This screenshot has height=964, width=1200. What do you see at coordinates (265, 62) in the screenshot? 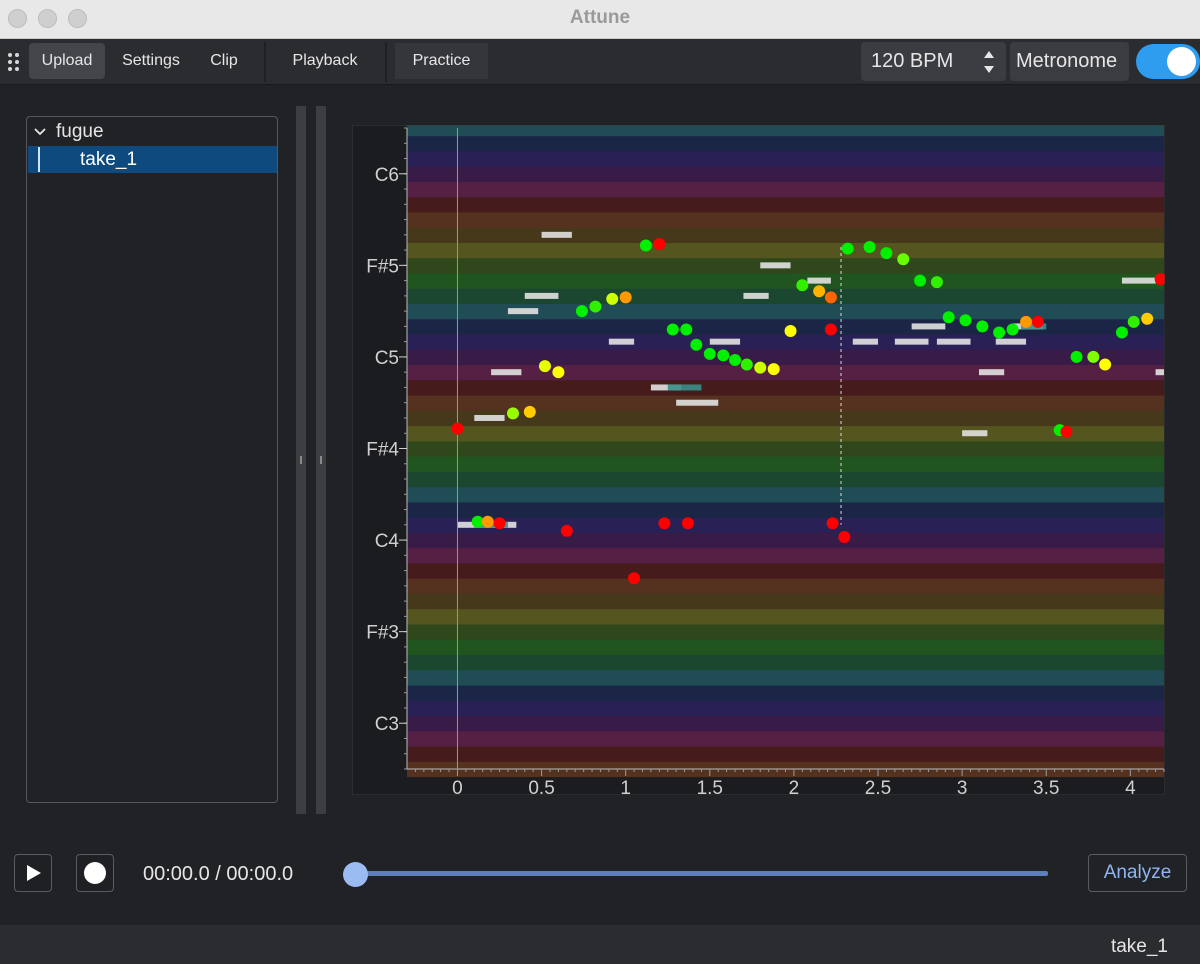
I see `toolbar-divider` at bounding box center [265, 62].